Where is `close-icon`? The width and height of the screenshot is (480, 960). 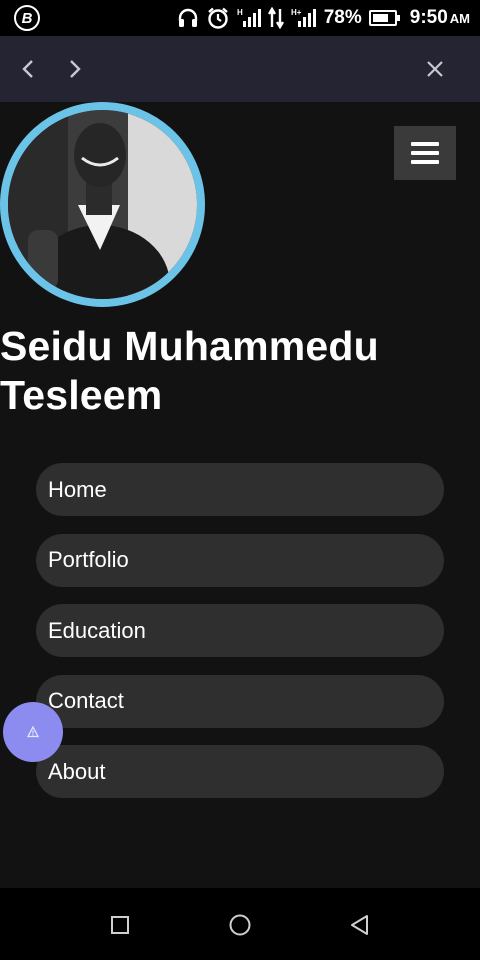
close-icon is located at coordinates (435, 69).